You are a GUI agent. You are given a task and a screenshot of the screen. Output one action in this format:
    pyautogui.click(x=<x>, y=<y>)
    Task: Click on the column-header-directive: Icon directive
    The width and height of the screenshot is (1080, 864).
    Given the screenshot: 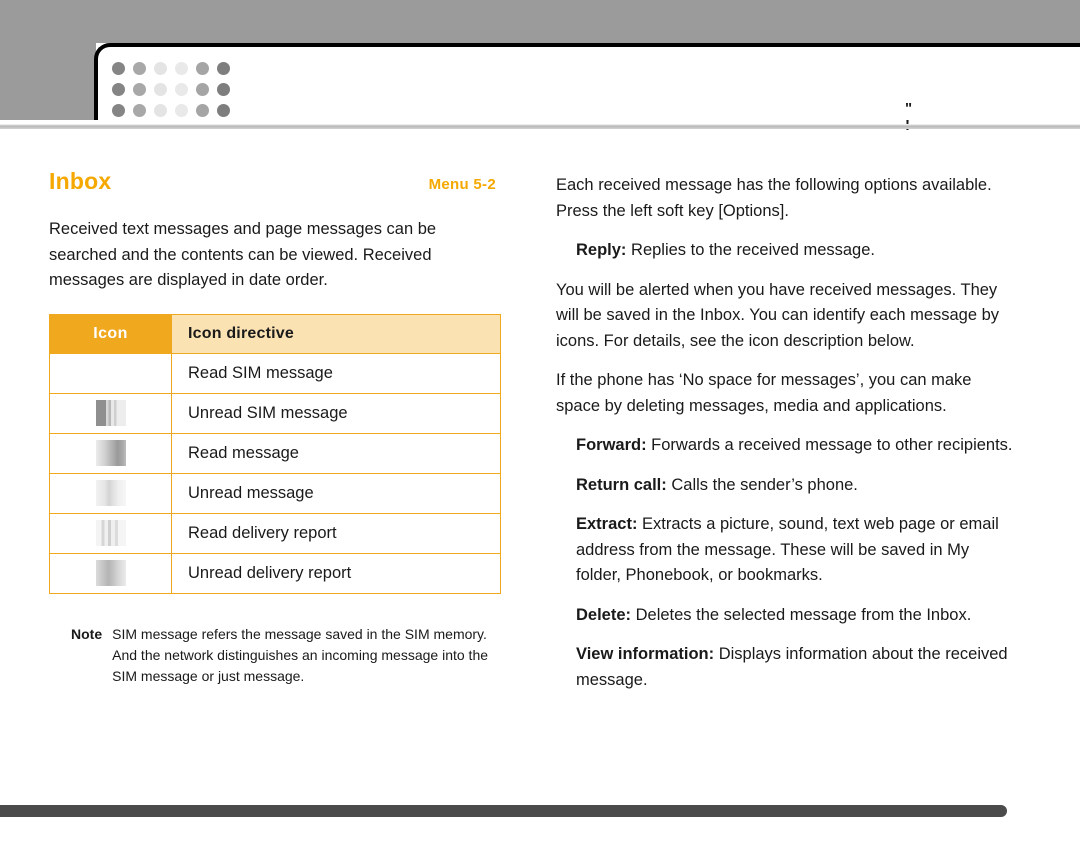 What is the action you would take?
    pyautogui.click(x=336, y=333)
    